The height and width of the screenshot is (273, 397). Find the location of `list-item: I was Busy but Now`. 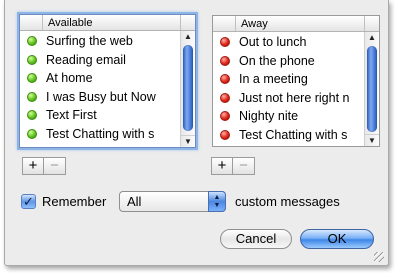

list-item: I was Busy but Now is located at coordinates (100, 97).